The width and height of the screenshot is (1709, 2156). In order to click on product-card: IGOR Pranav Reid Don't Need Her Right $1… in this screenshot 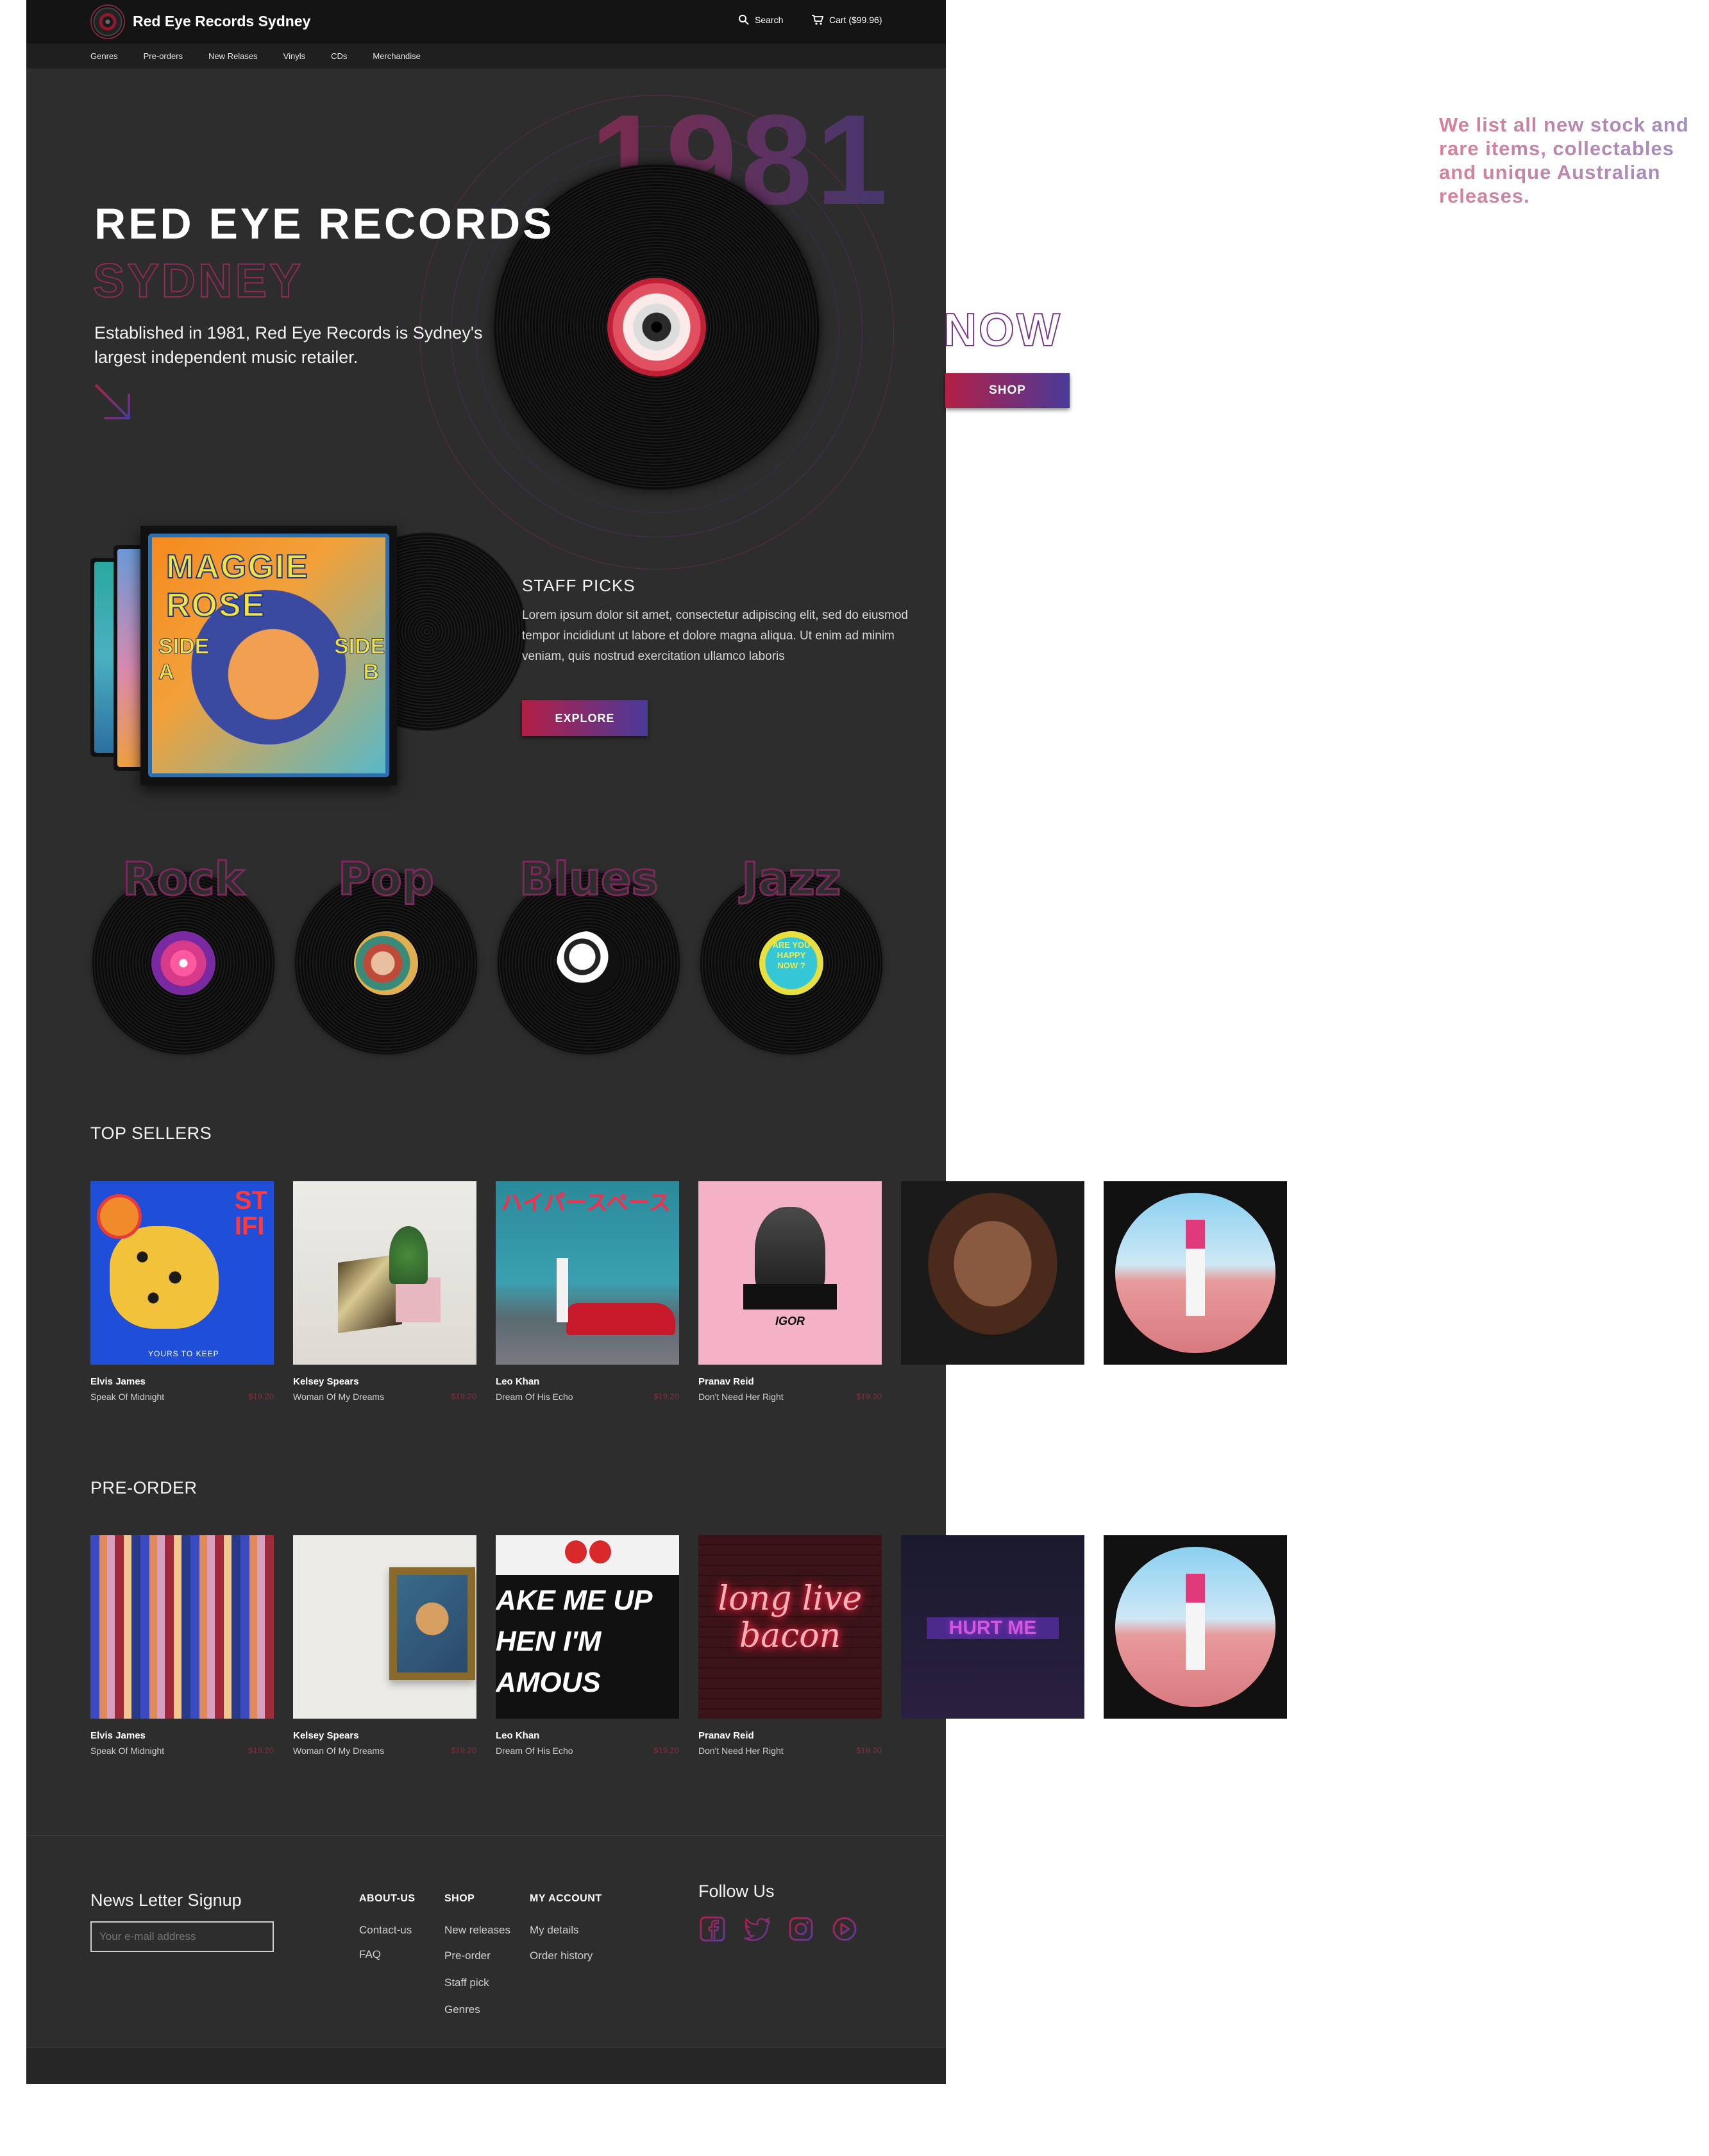, I will do `click(790, 1291)`.